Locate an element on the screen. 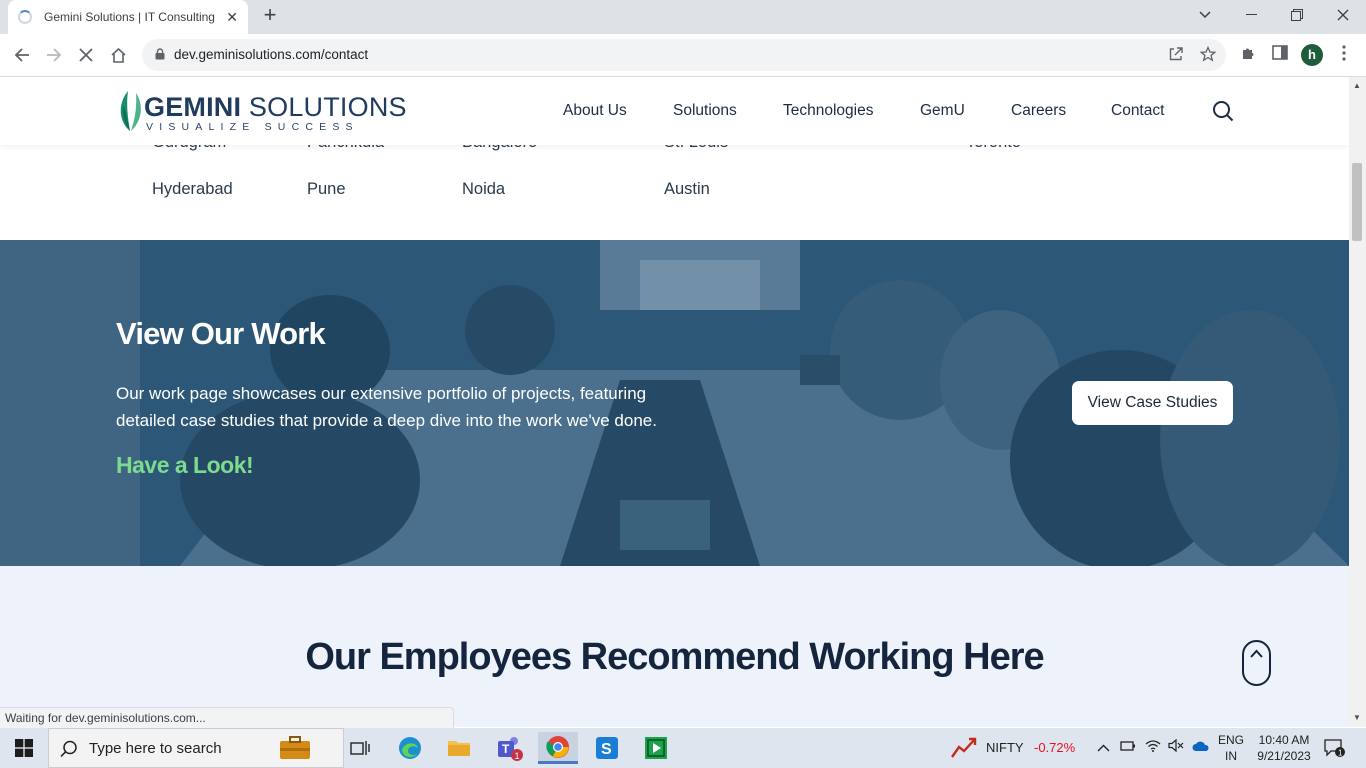 This screenshot has height=768, width=1366. close-window-button is located at coordinates (1343, 15).